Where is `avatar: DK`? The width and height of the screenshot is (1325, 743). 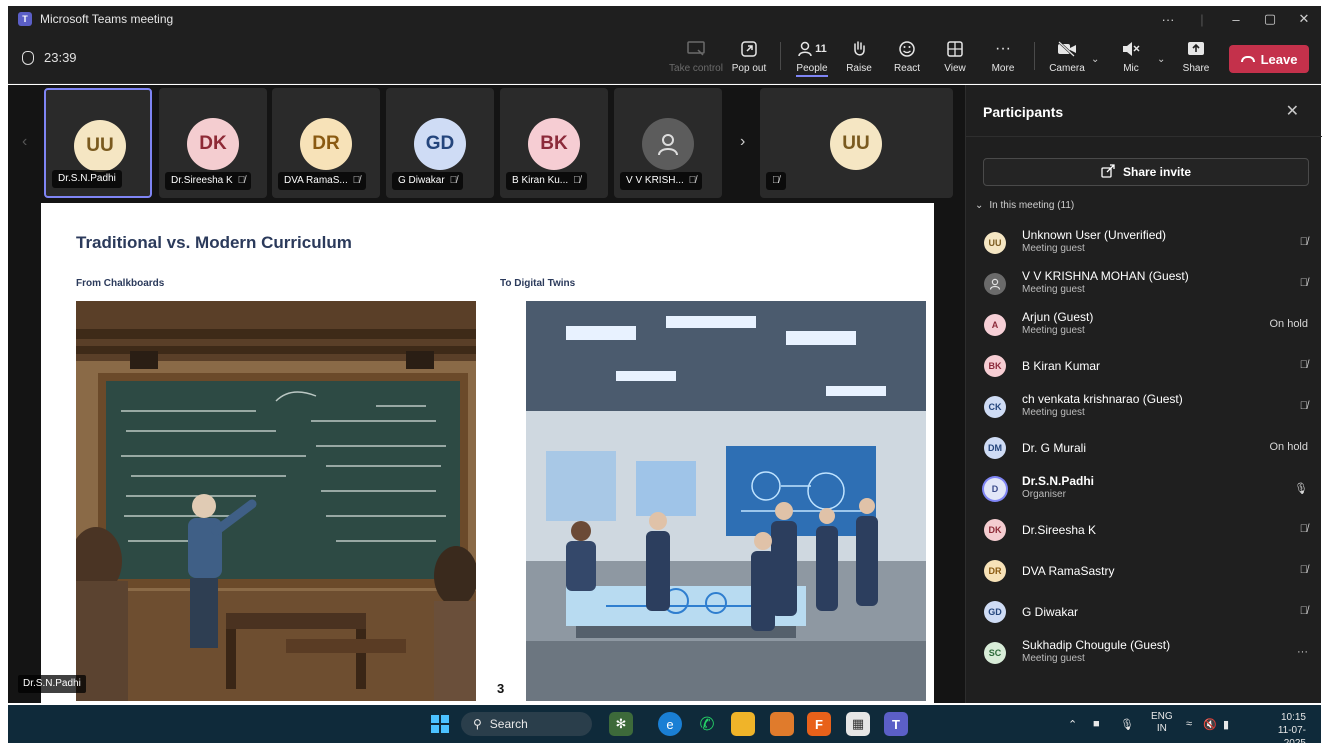 avatar: DK is located at coordinates (213, 144).